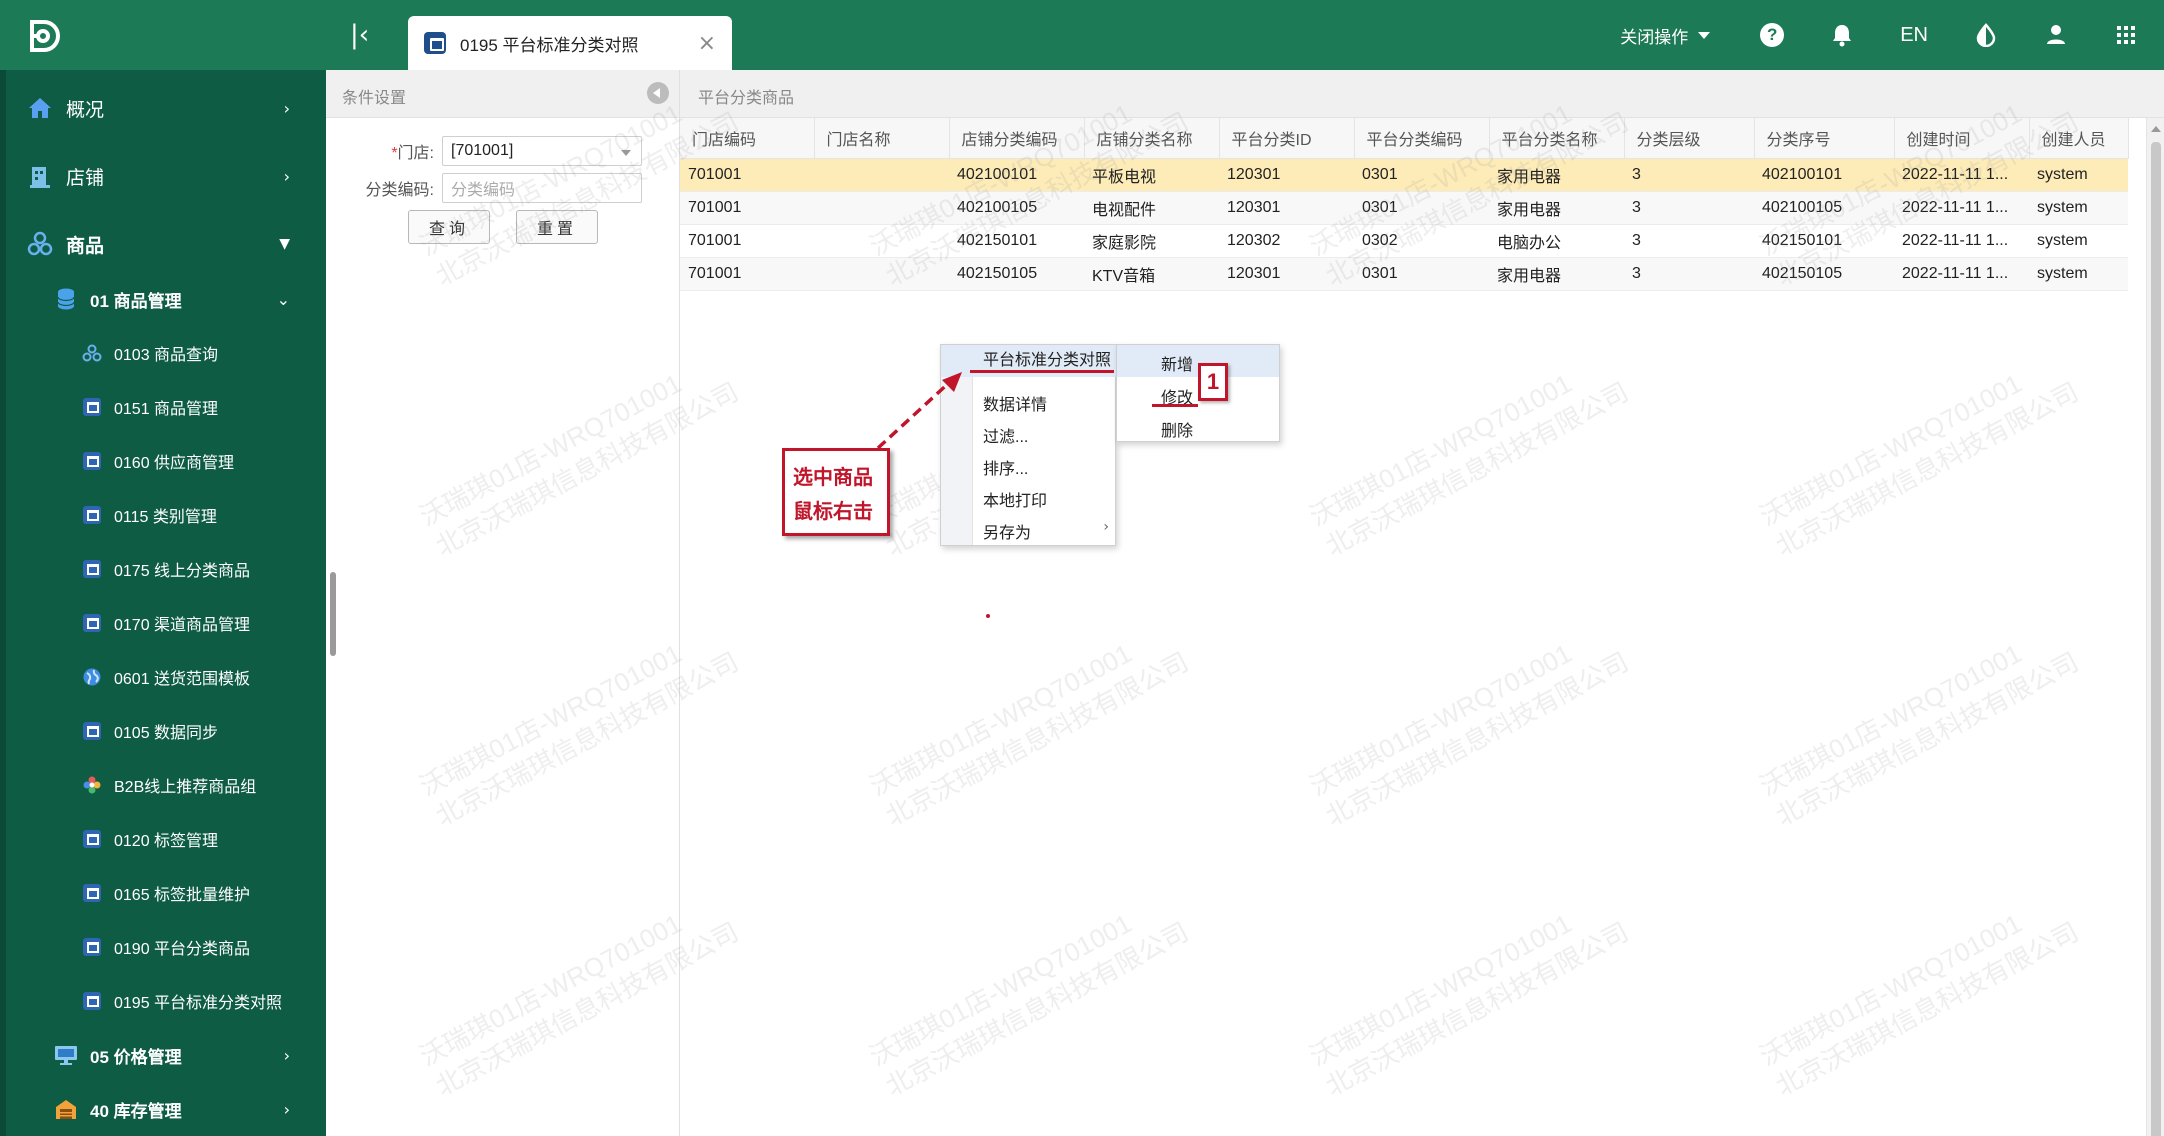  I want to click on menu-item-data-details: 数据详情, so click(1015, 403).